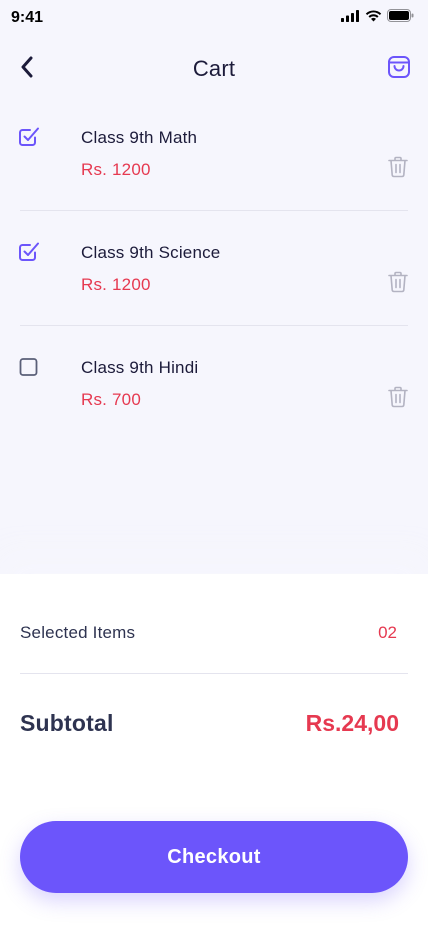 The image size is (428, 926). What do you see at coordinates (214, 153) in the screenshot?
I see `cart-item: Class 9th Math Rs. 1200` at bounding box center [214, 153].